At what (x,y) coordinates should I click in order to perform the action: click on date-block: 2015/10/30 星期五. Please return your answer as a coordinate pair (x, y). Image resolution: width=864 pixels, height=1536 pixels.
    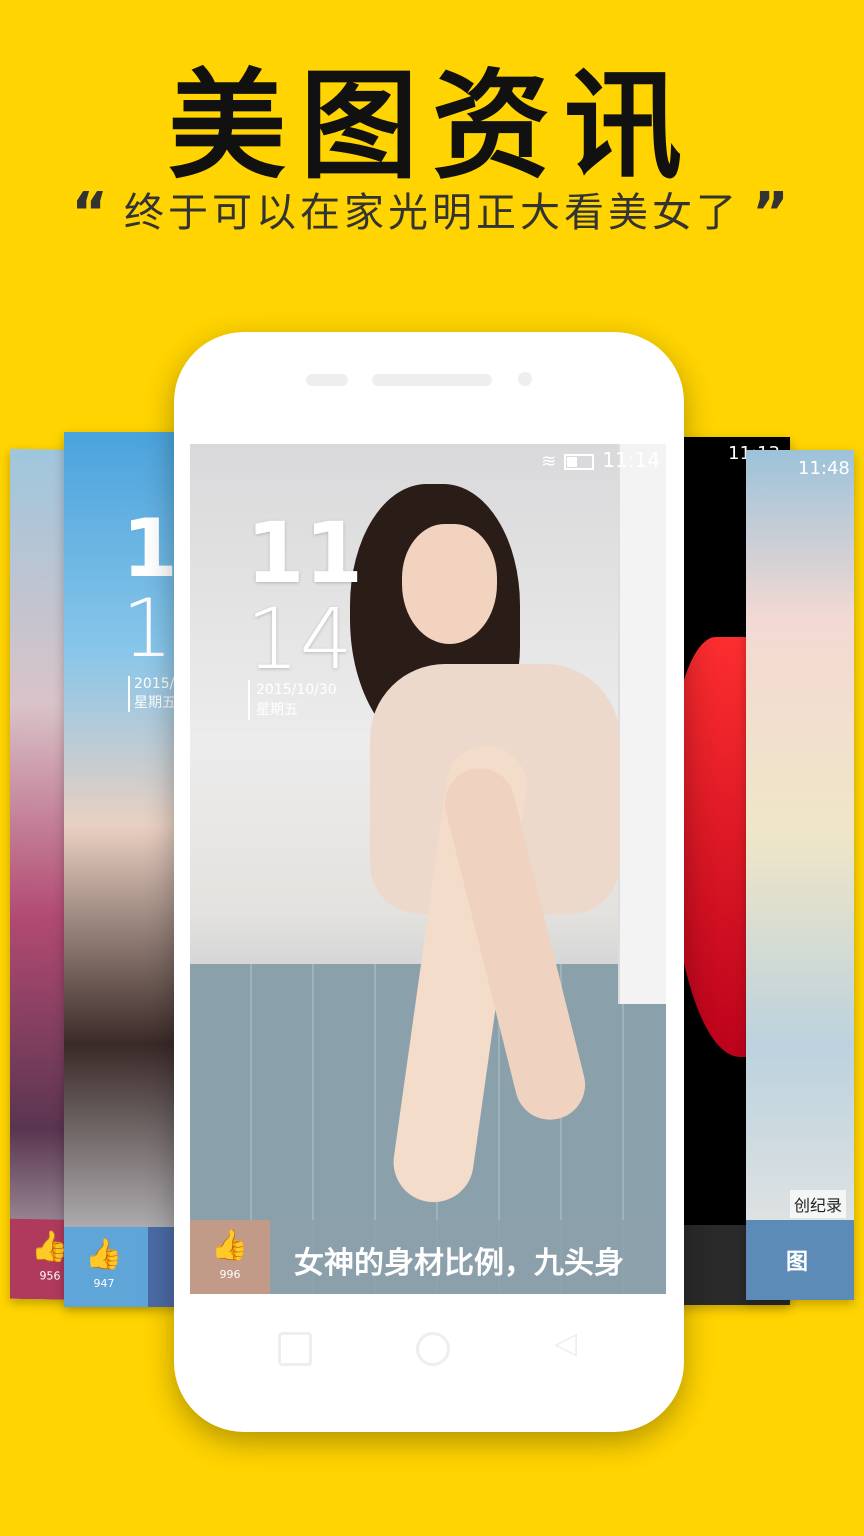
    Looking at the image, I should click on (292, 700).